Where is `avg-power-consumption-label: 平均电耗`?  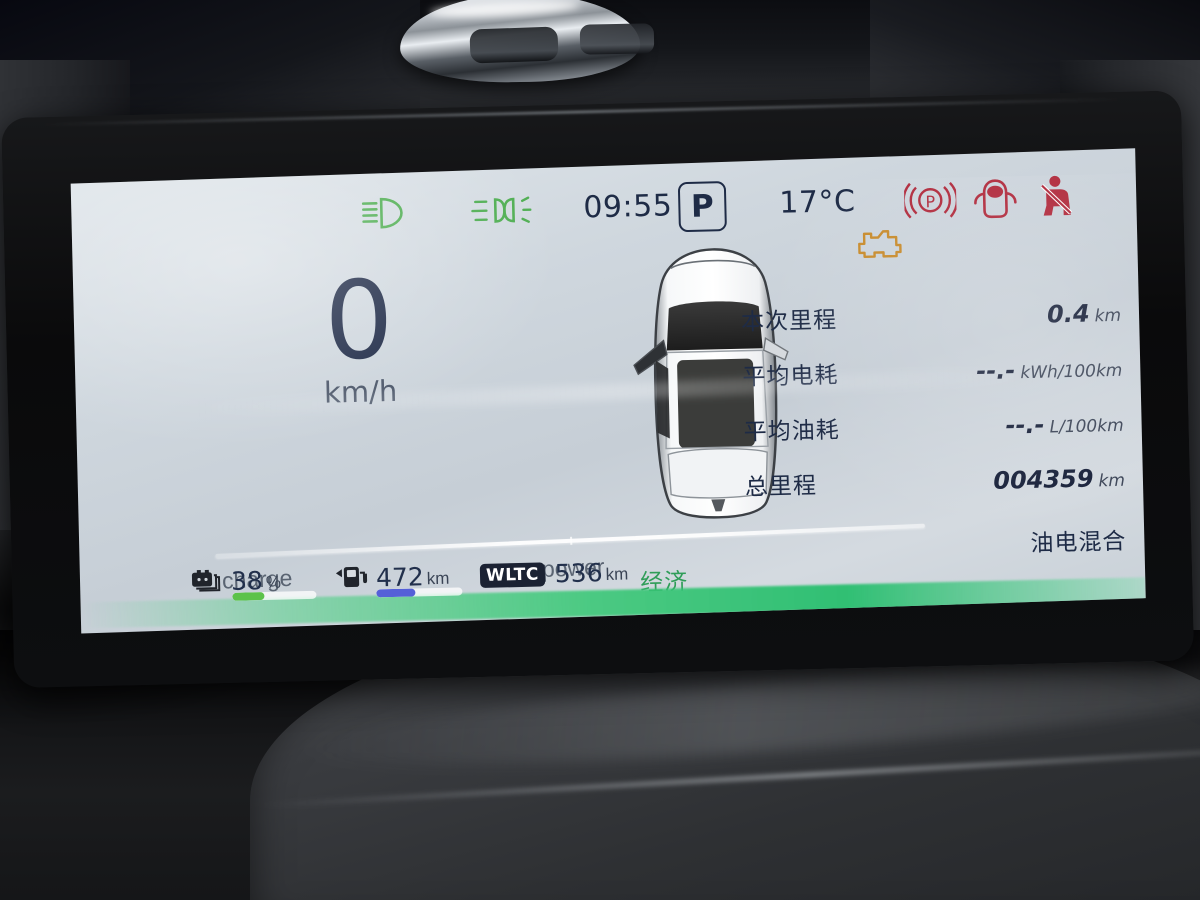 avg-power-consumption-label: 平均电耗 is located at coordinates (790, 376).